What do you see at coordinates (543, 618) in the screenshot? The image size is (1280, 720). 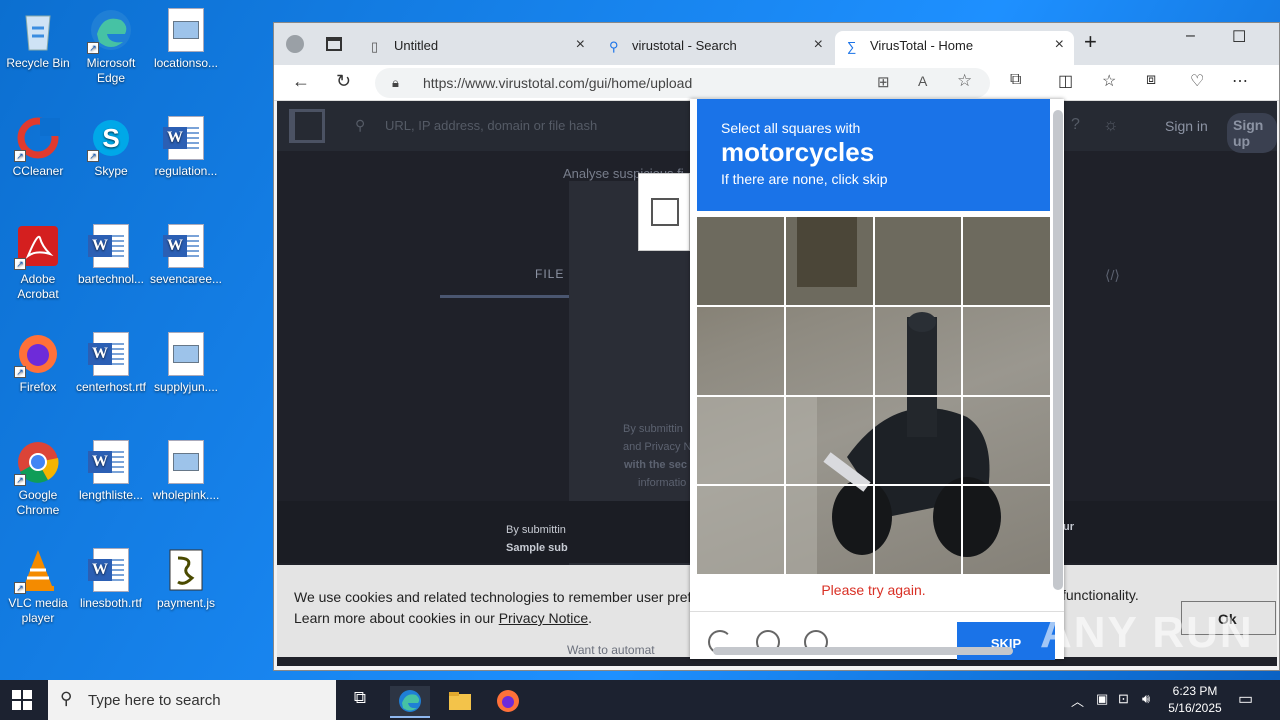 I see `privacy-notice-link: Privacy Notice` at bounding box center [543, 618].